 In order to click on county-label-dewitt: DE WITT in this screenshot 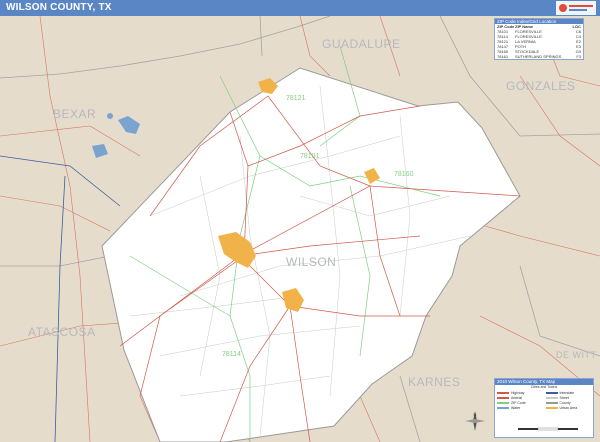, I will do `click(576, 355)`.